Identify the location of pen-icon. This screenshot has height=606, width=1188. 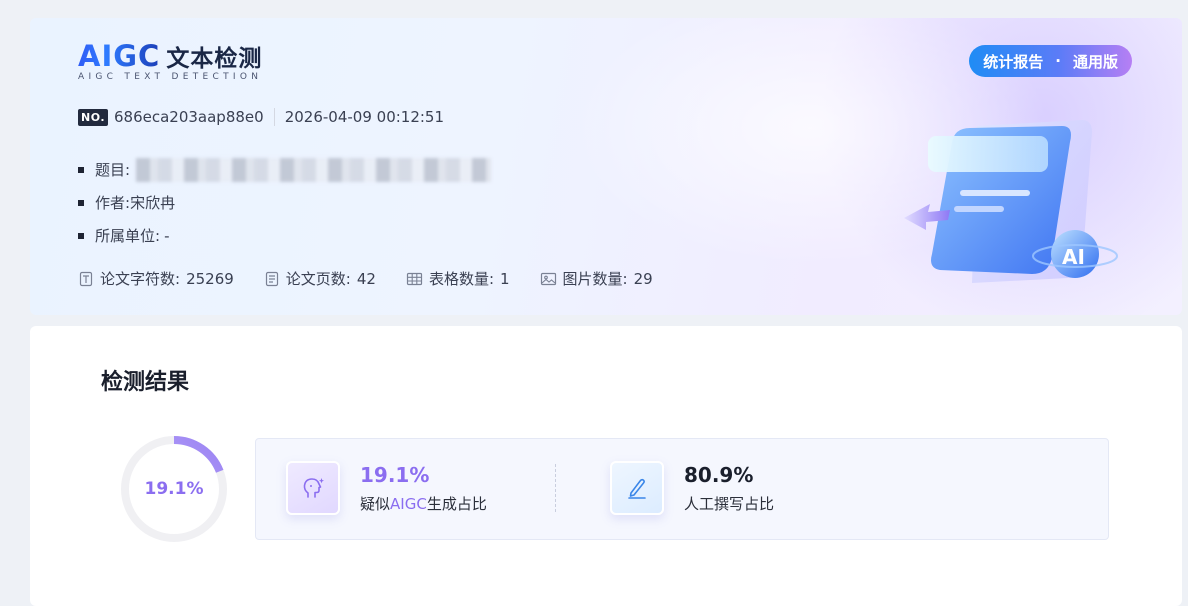
(637, 488).